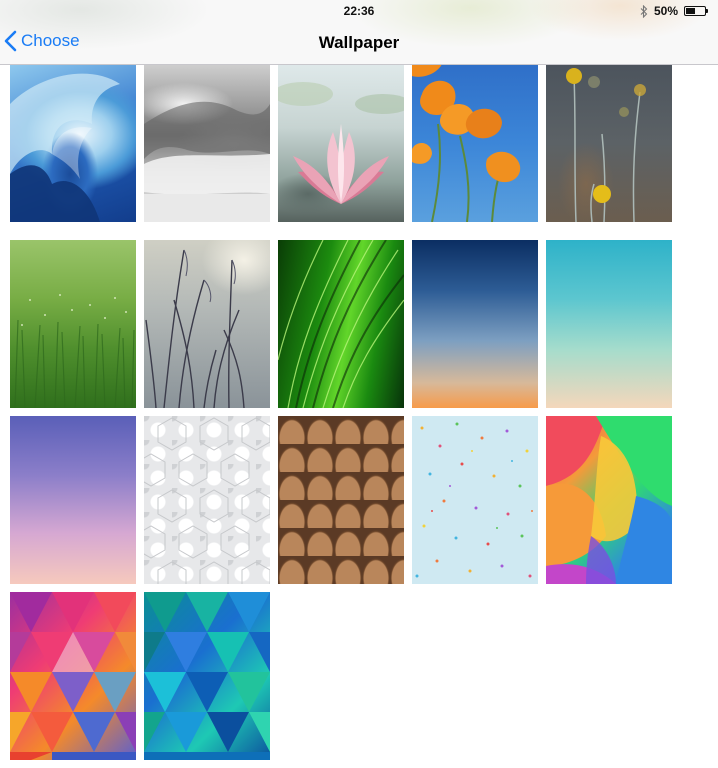 Image resolution: width=718 pixels, height=768 pixels. I want to click on wallpaper-yellow-flower-stems, so click(609, 143).